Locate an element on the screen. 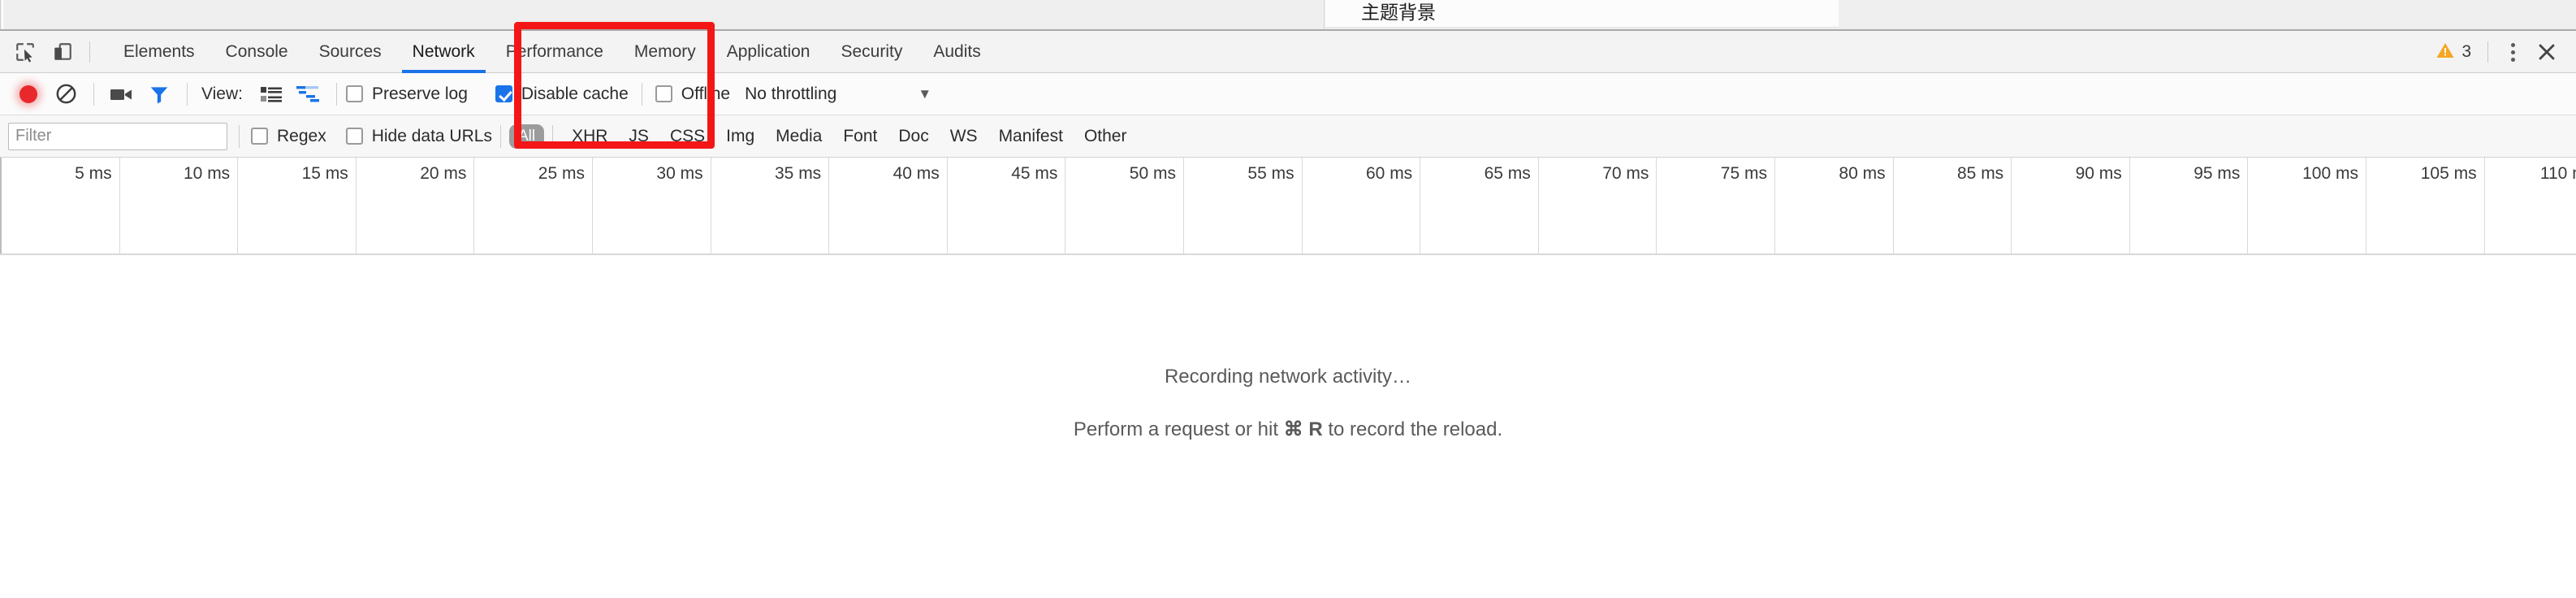 The image size is (2576, 598). disable-cache-checkbox: Disable cache is located at coordinates (562, 94).